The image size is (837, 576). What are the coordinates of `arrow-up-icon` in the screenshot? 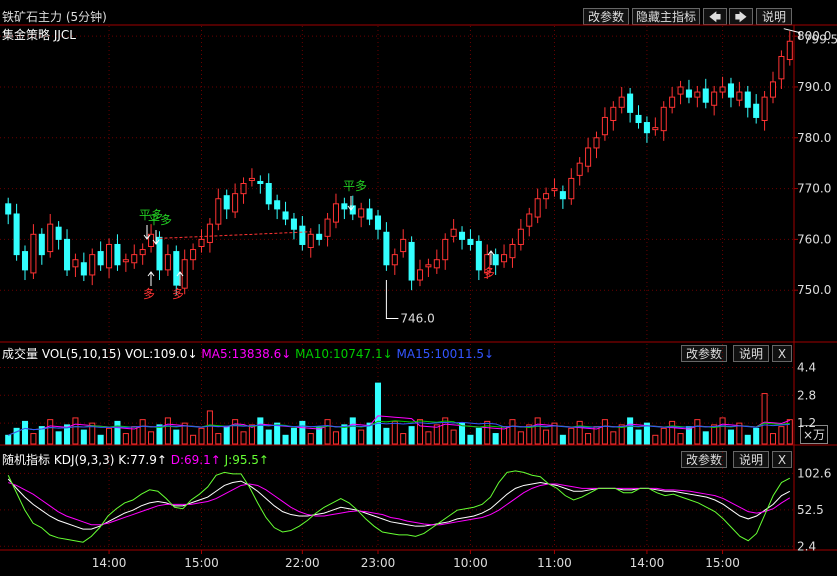 It's located at (151, 278).